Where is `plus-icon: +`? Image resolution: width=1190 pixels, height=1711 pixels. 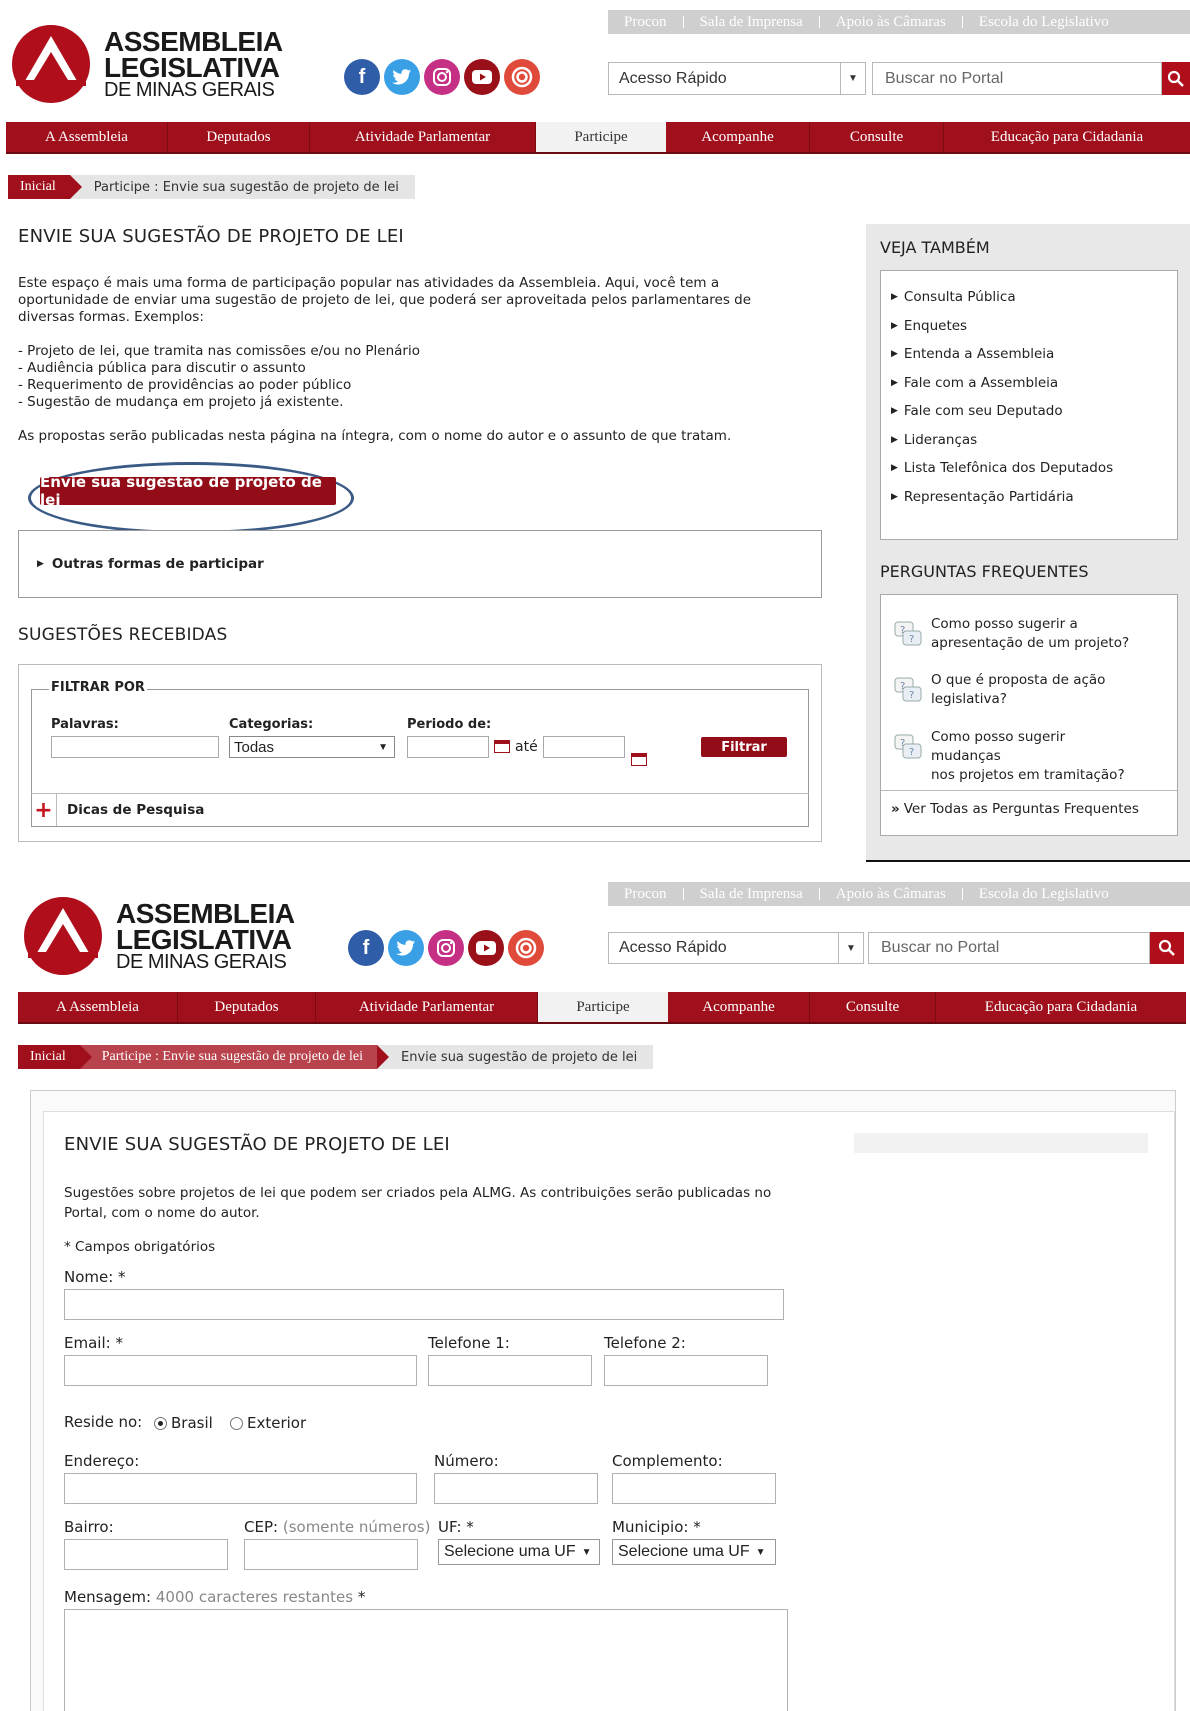
plus-icon: + is located at coordinates (44, 810).